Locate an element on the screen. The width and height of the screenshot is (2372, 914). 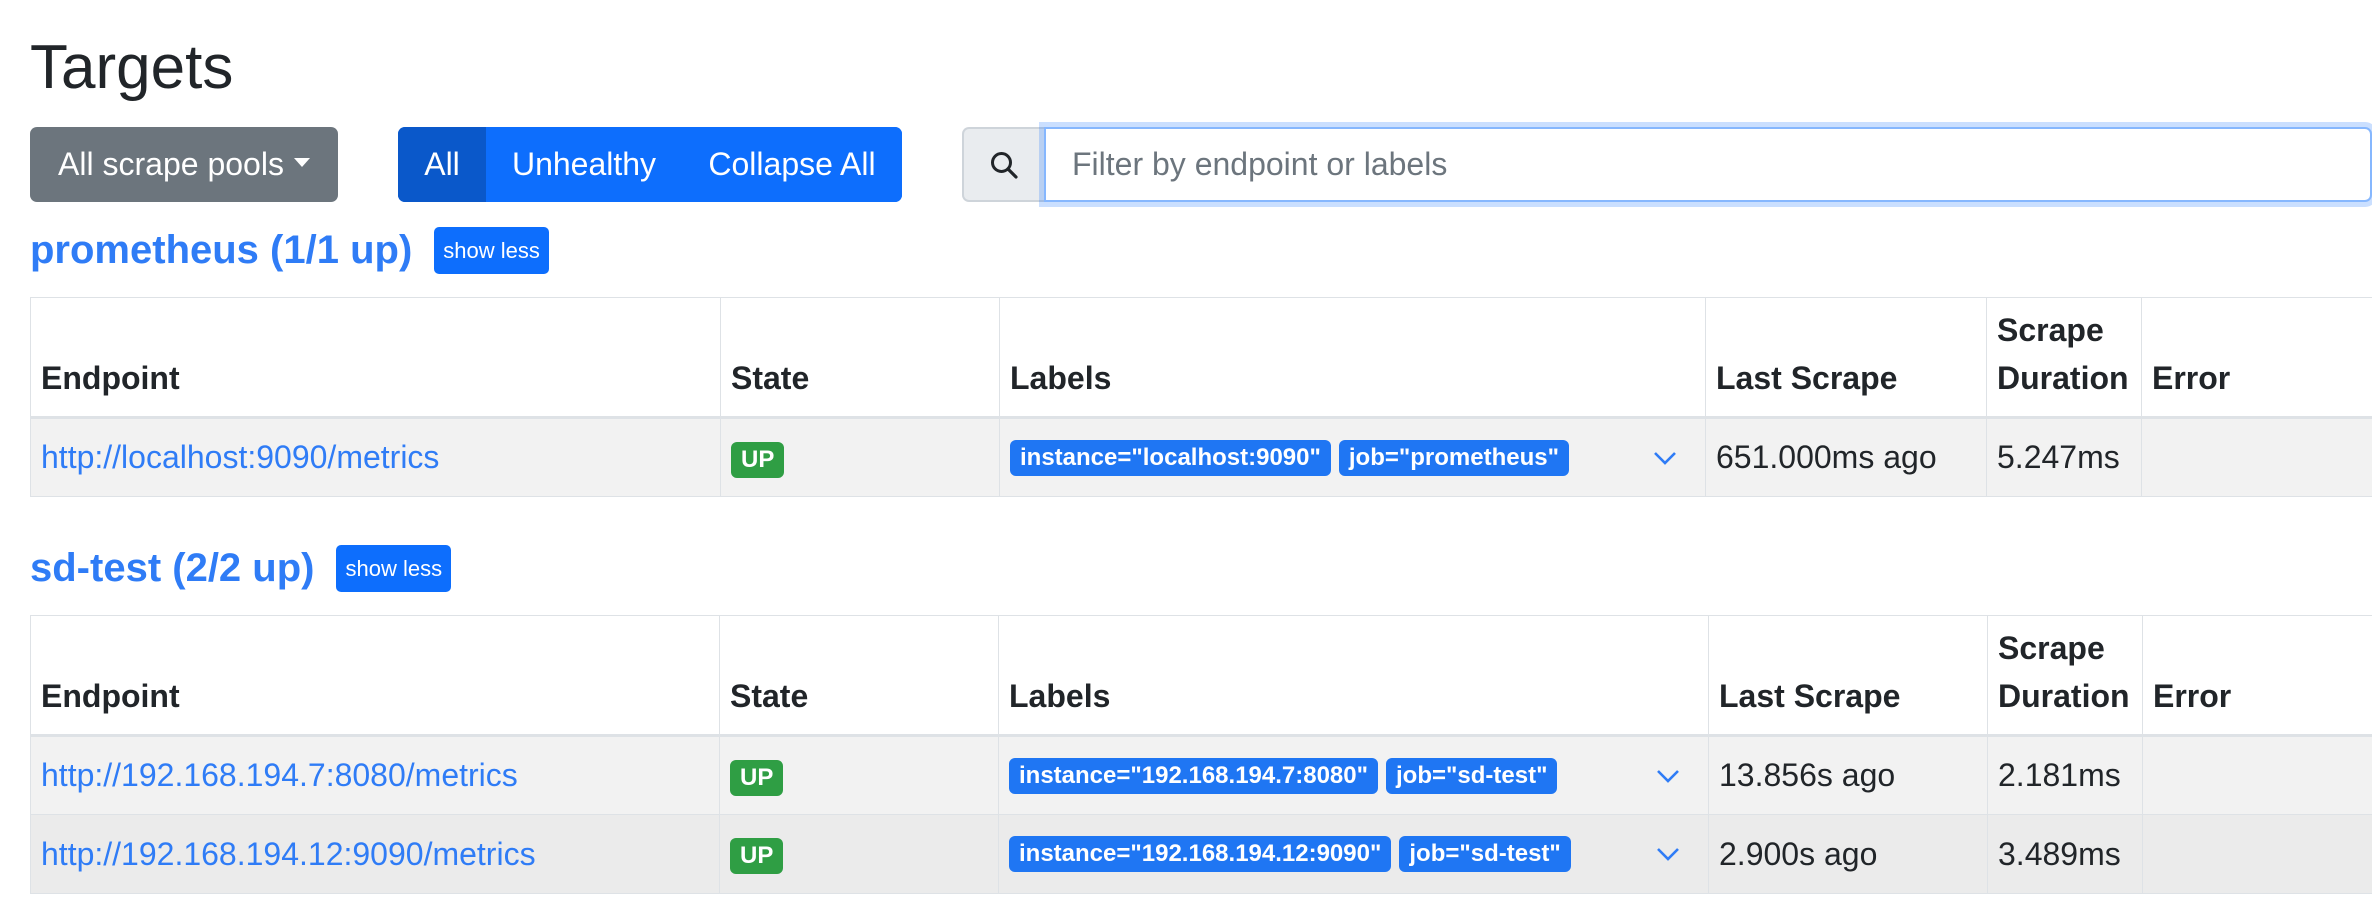
endpoint-link: http://192.168.194.12:9090/metrics is located at coordinates (288, 854).